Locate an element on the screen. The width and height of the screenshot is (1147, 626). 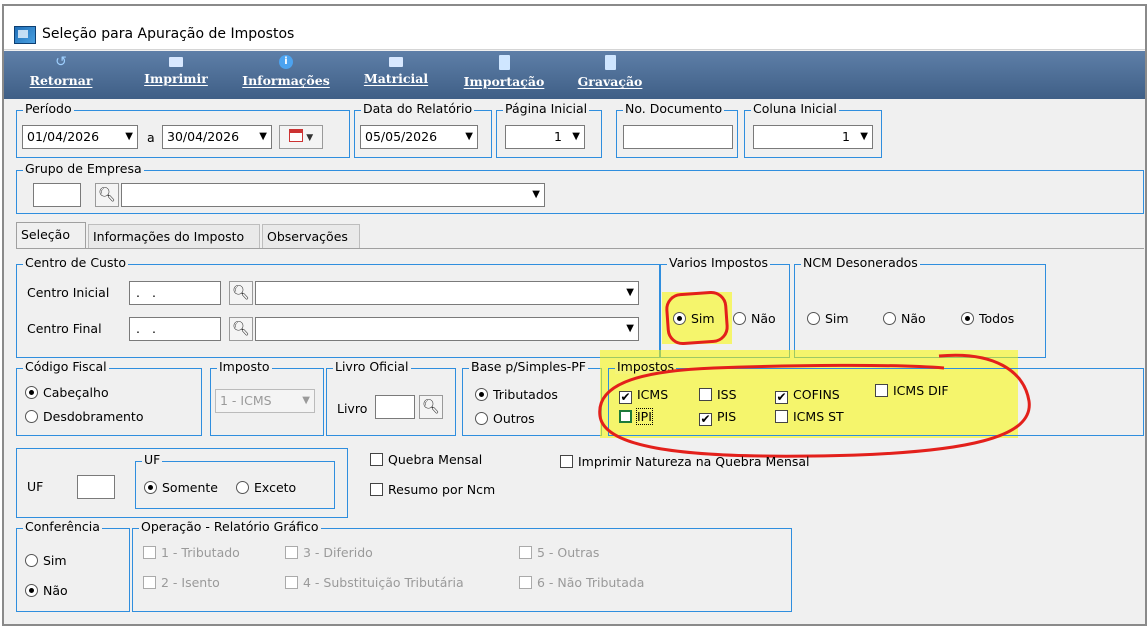
uf-mode-label: UF is located at coordinates (152, 459).